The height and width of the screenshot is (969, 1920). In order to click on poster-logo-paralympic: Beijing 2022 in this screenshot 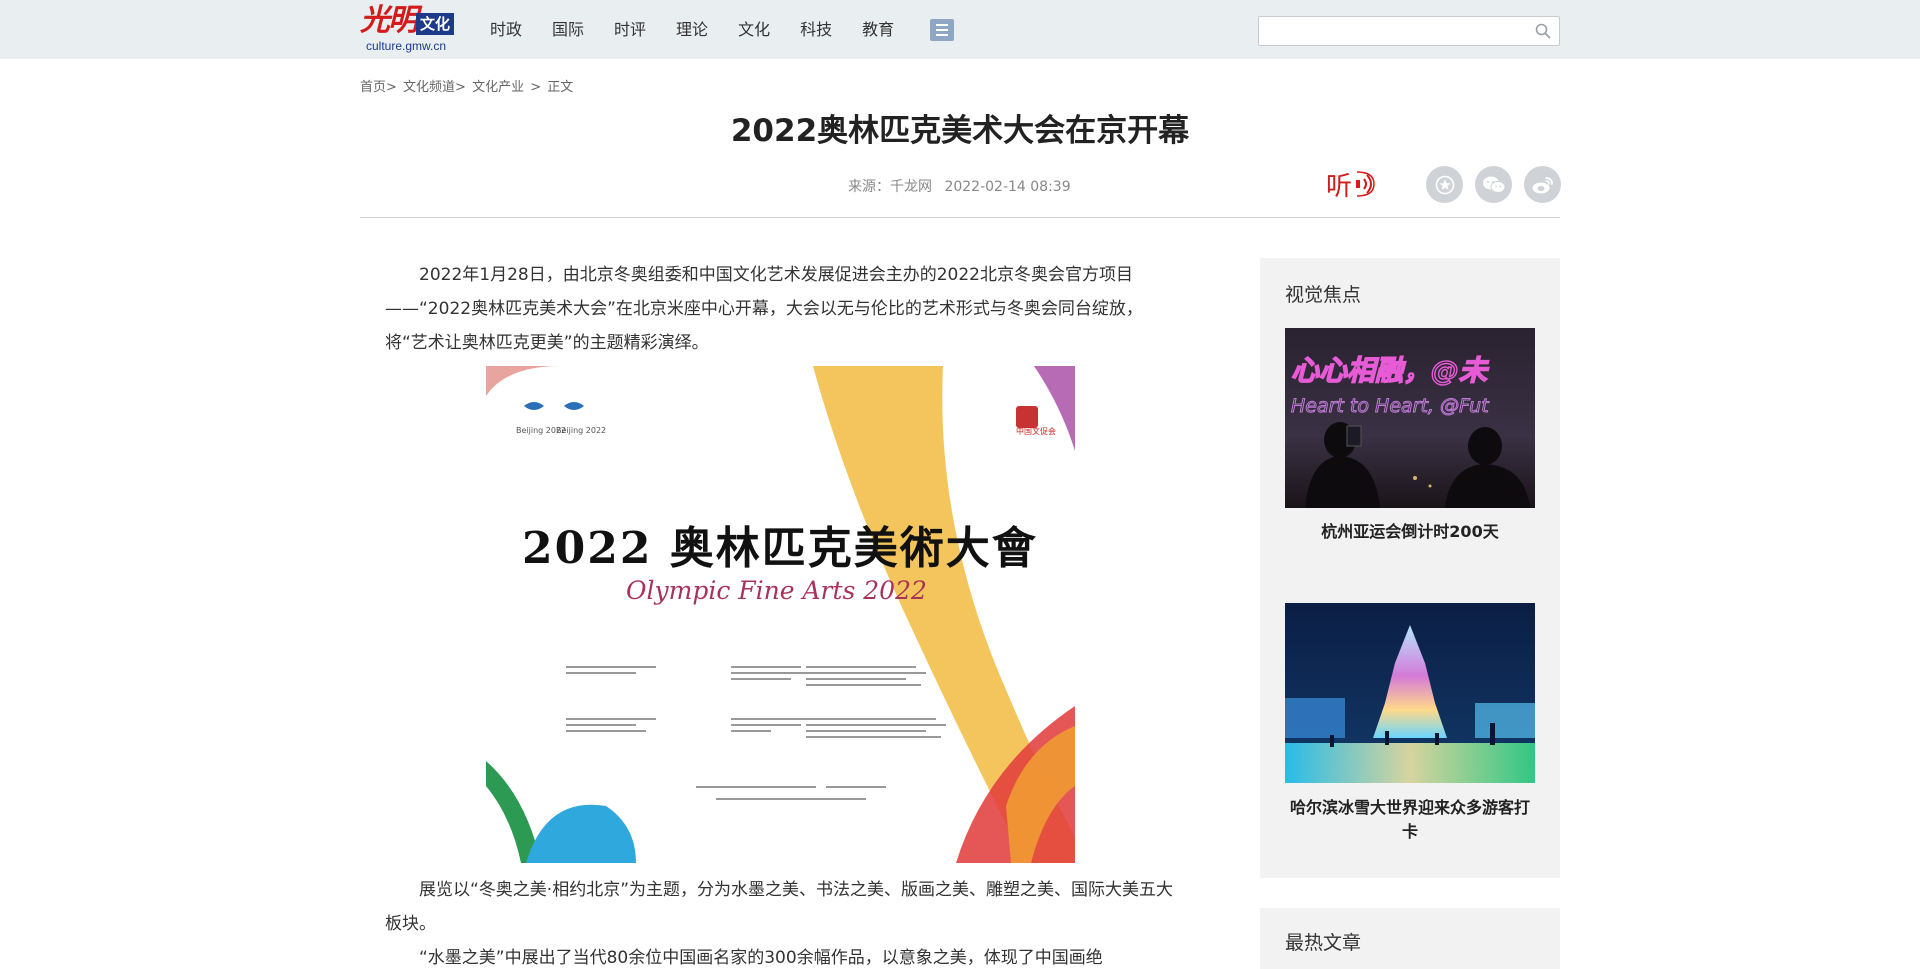, I will do `click(581, 430)`.